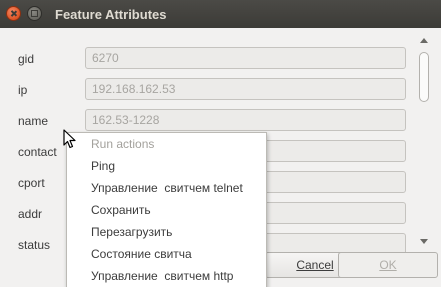 The height and width of the screenshot is (287, 441). Describe the element at coordinates (245, 89) in the screenshot. I see `field-input-ip: 192.168.162.53` at that location.